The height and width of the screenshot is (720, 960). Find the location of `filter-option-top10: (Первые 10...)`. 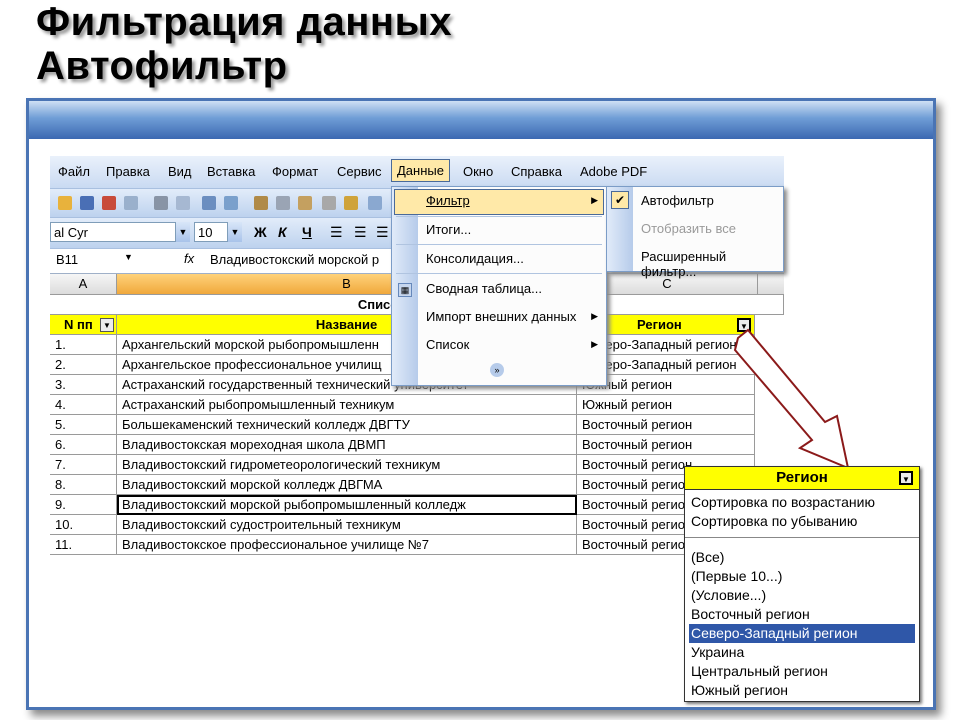

filter-option-top10: (Первые 10...) is located at coordinates (802, 576).